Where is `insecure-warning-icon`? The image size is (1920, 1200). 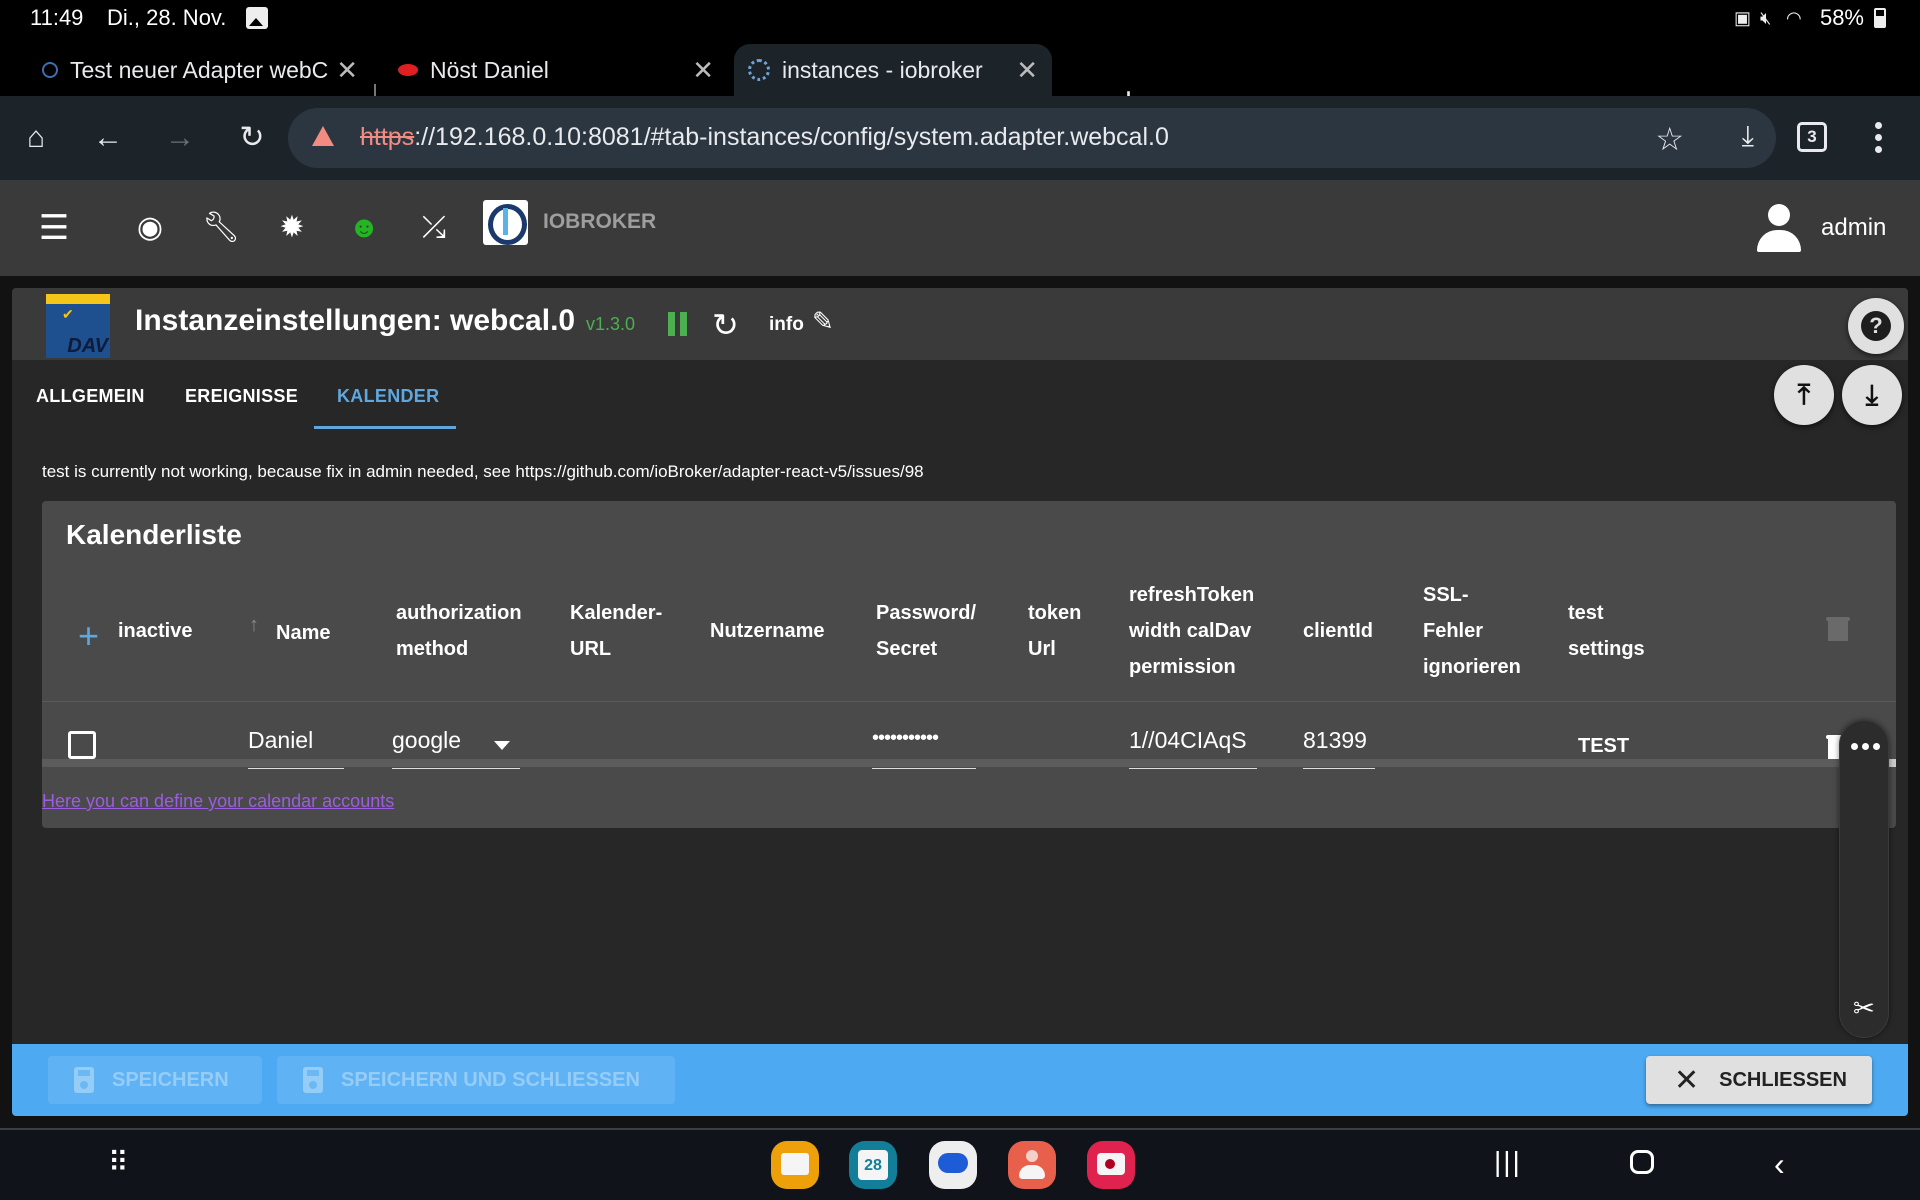 insecure-warning-icon is located at coordinates (323, 136).